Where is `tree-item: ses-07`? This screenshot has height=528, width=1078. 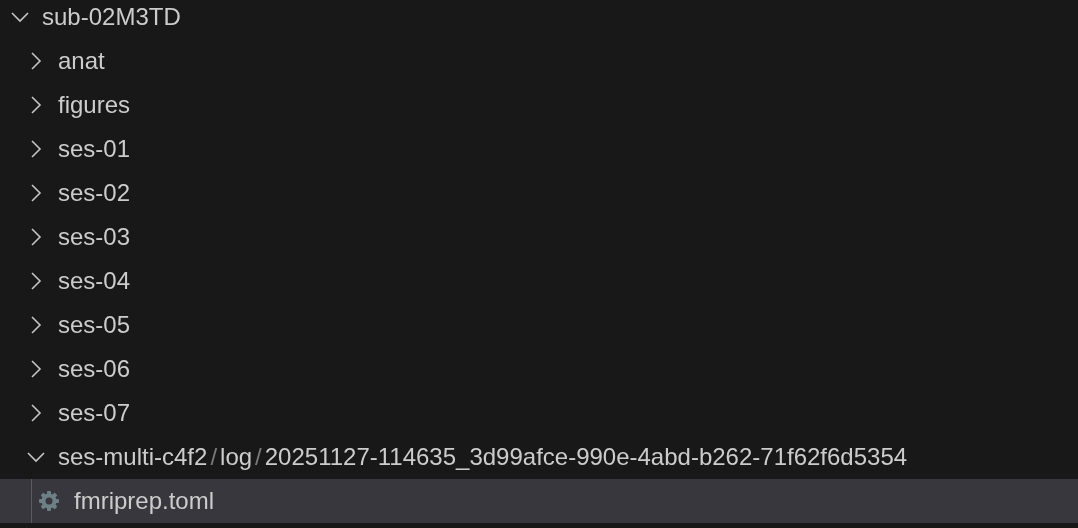 tree-item: ses-07 is located at coordinates (539, 413).